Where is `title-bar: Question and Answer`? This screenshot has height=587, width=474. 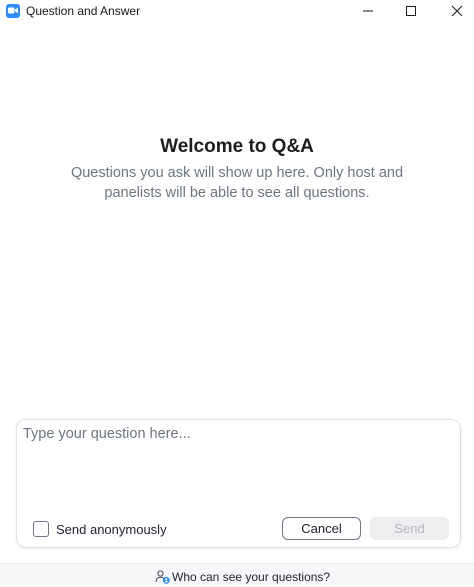 title-bar: Question and Answer is located at coordinates (237, 11).